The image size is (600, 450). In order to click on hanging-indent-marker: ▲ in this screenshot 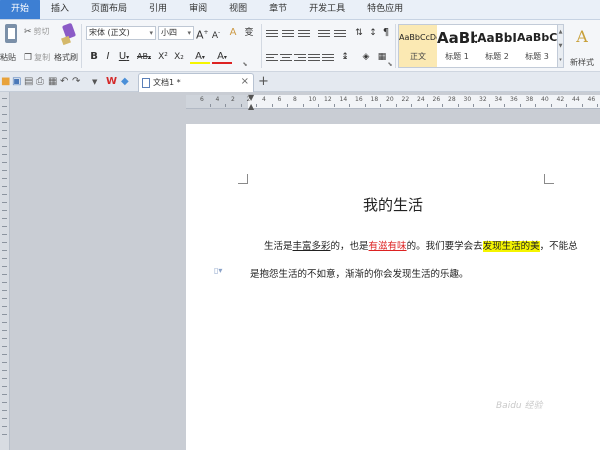, I will do `click(251, 106)`.